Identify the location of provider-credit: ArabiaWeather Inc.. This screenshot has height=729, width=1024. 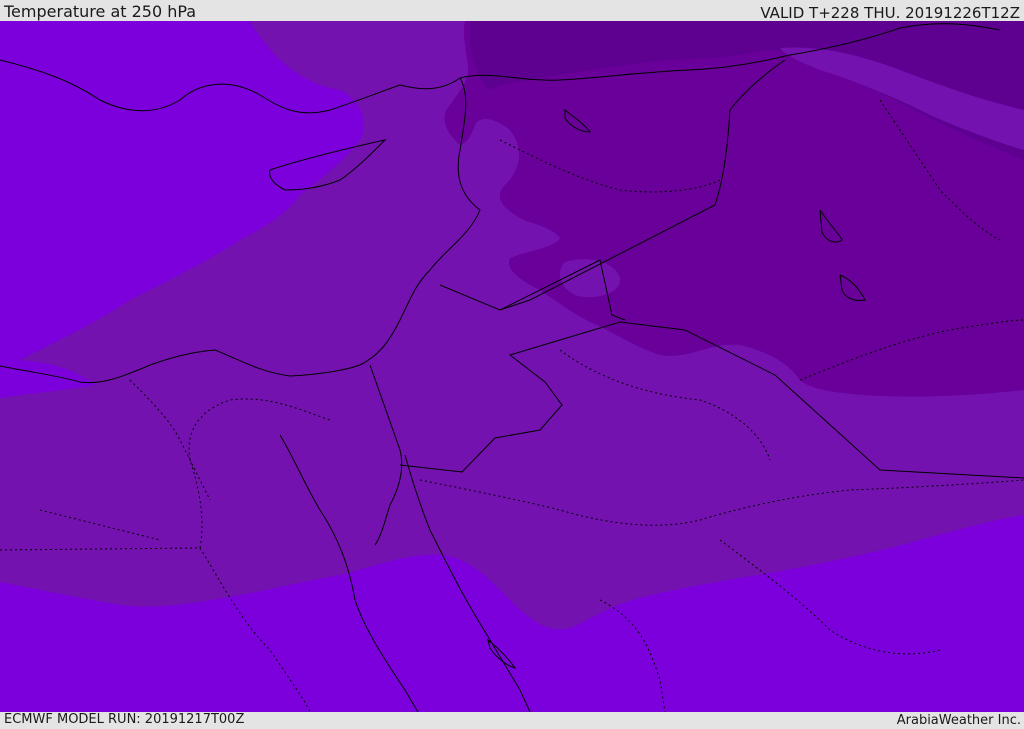
(958, 720).